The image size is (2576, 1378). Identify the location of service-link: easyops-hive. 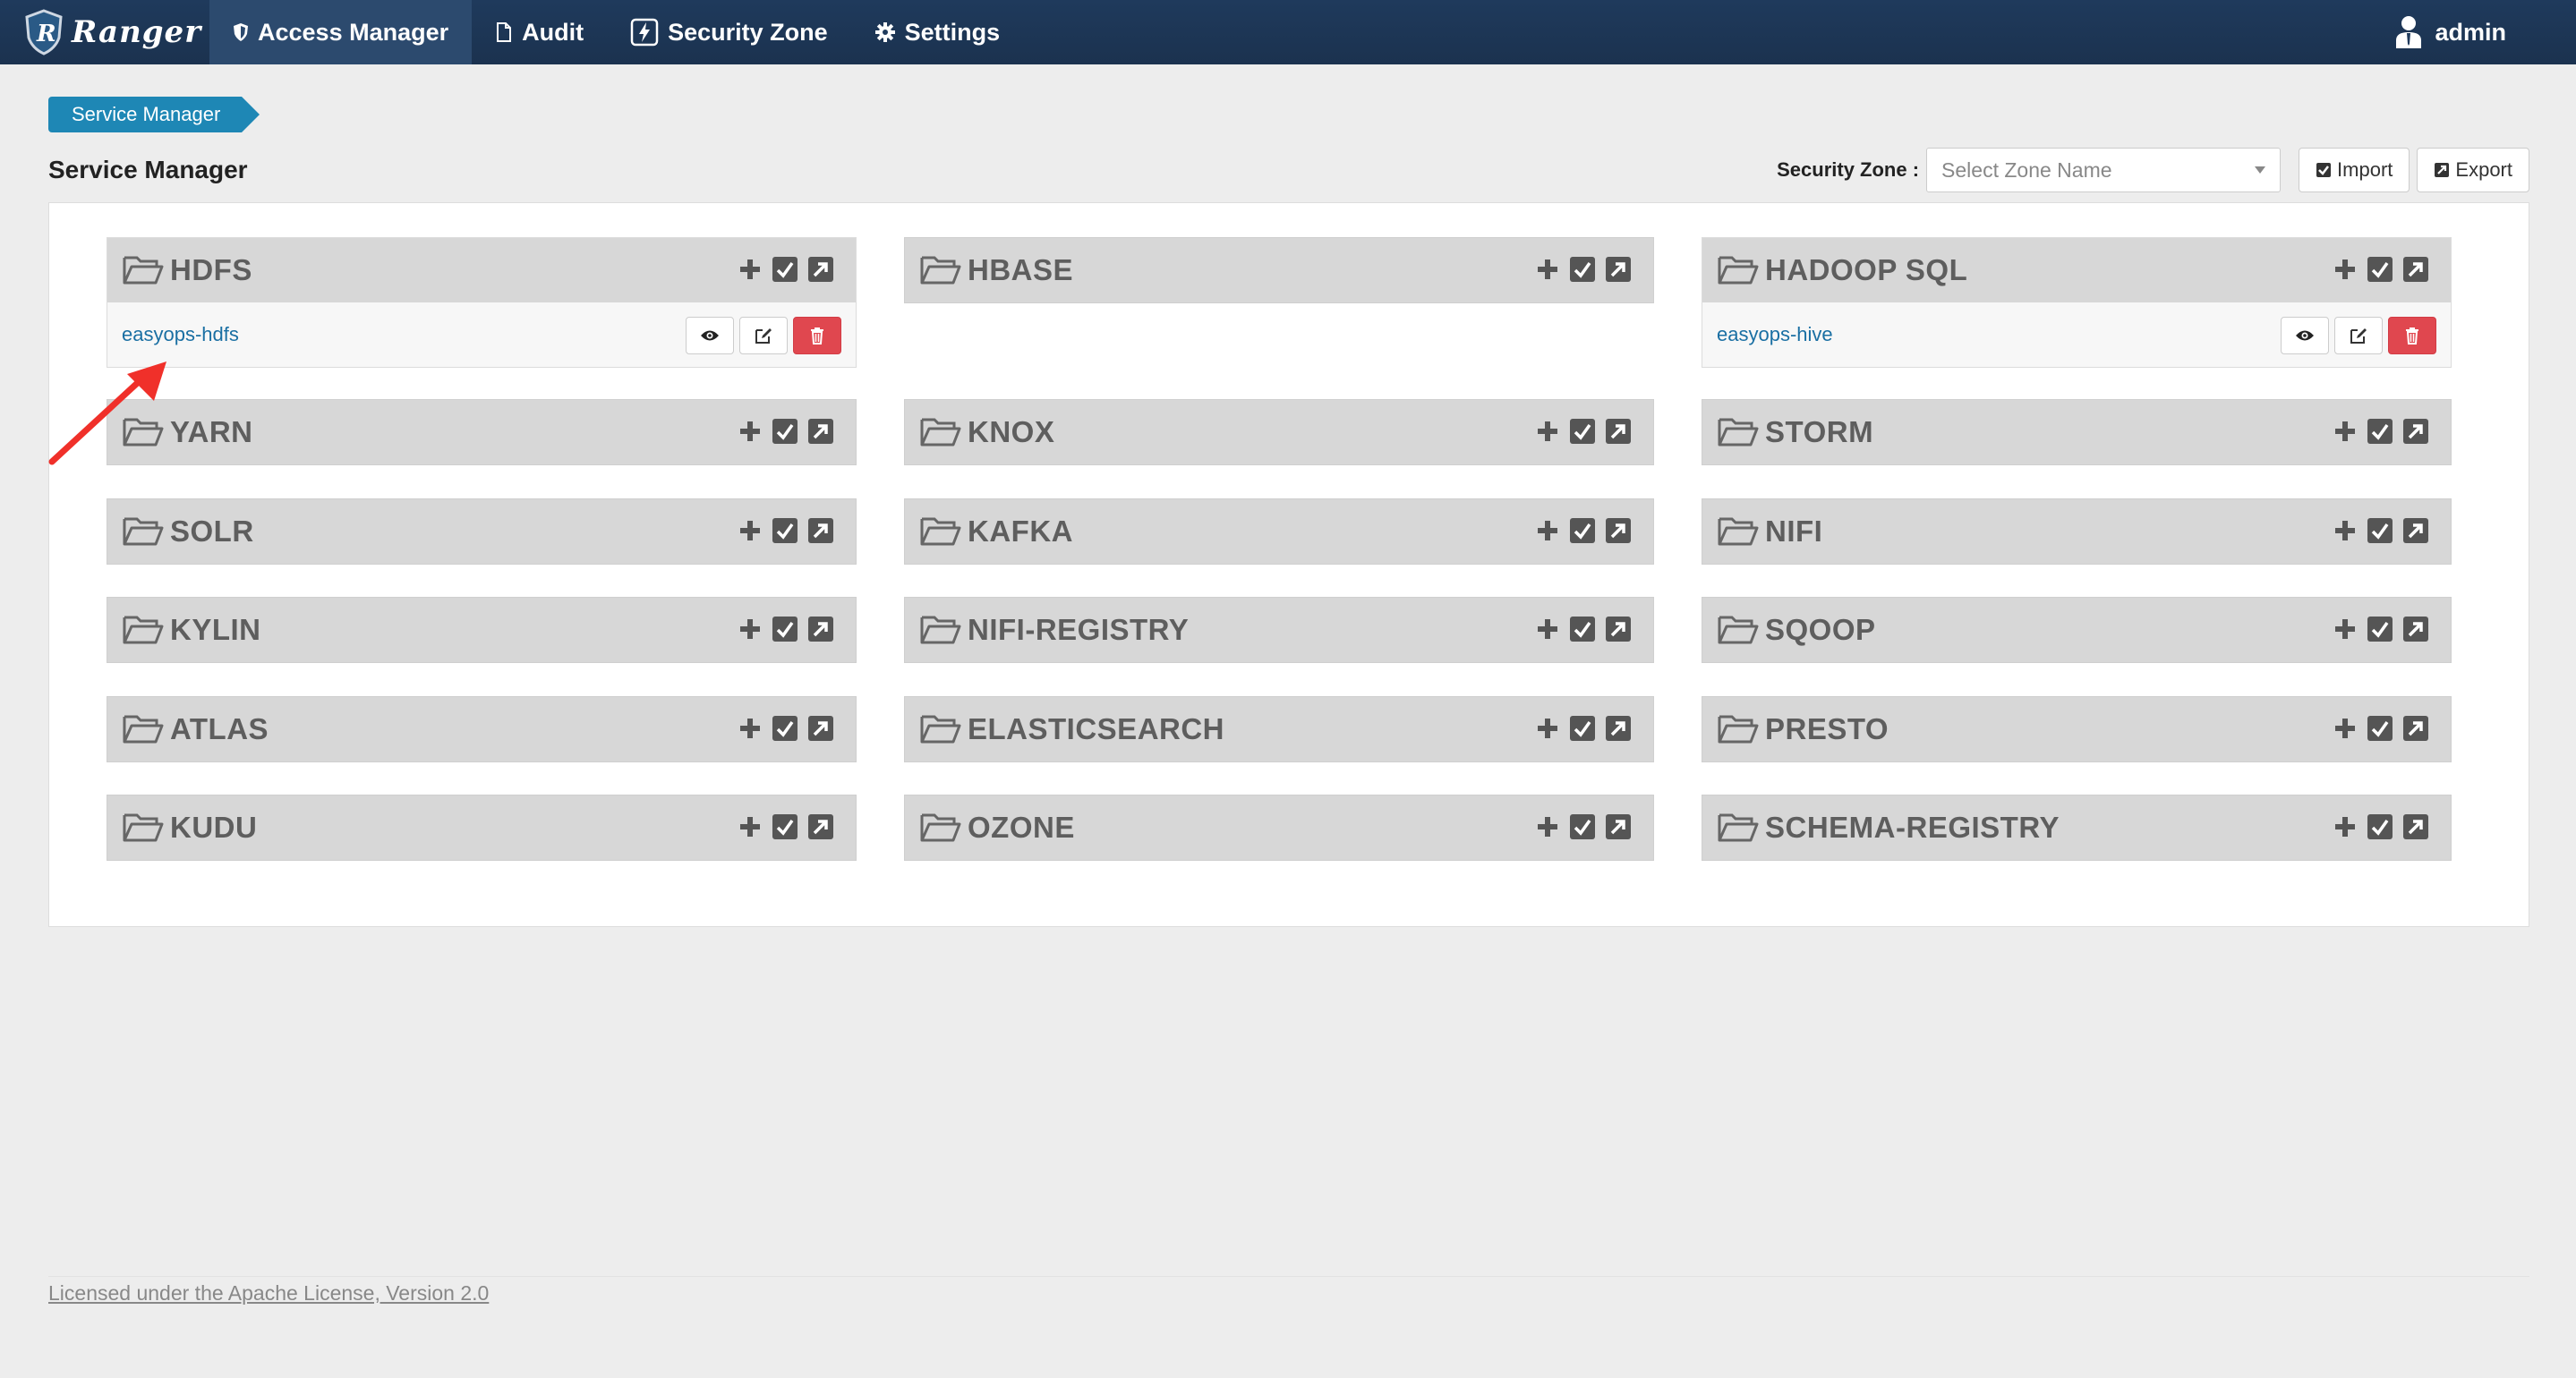
(1775, 335).